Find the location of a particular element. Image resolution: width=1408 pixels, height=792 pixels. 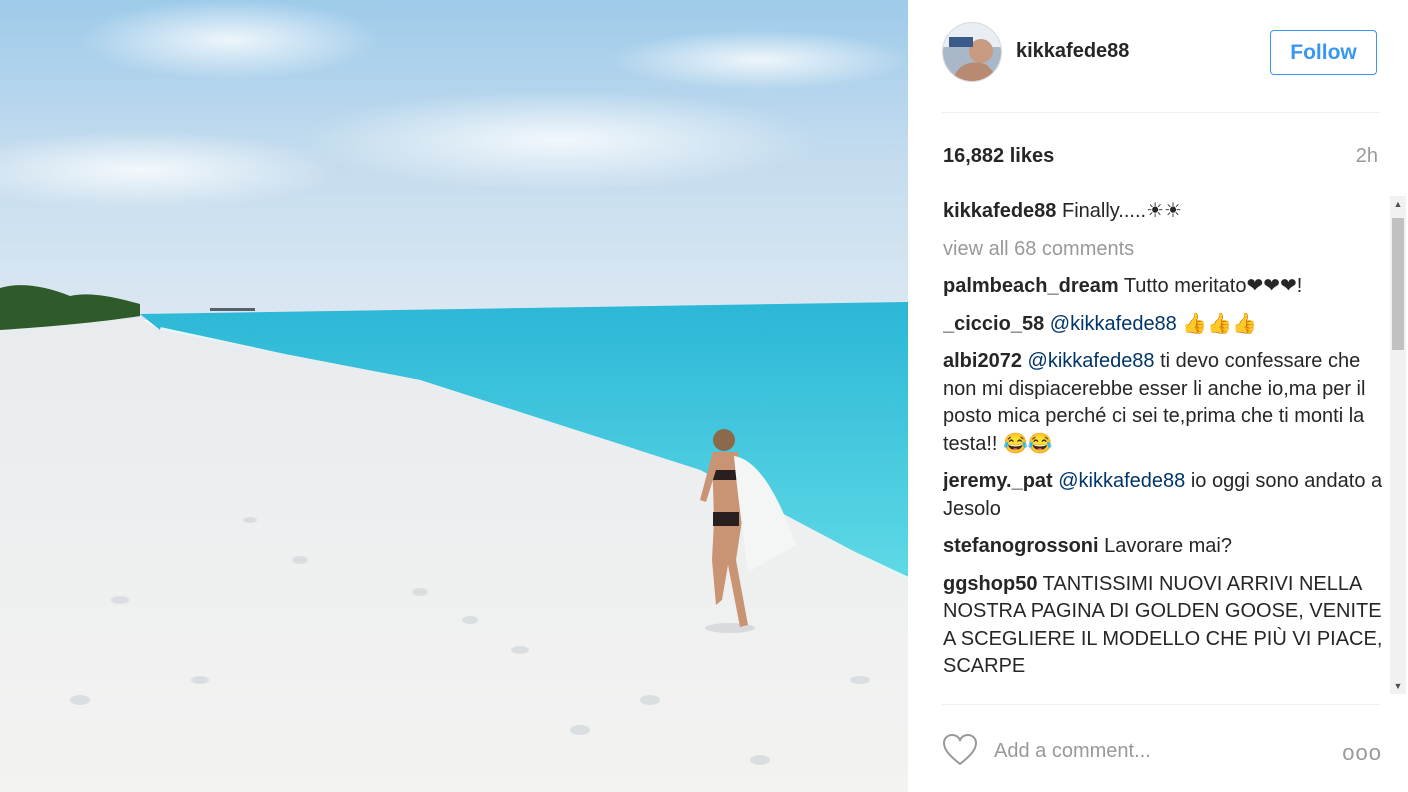

comment-username: ggshop50 is located at coordinates (990, 584).